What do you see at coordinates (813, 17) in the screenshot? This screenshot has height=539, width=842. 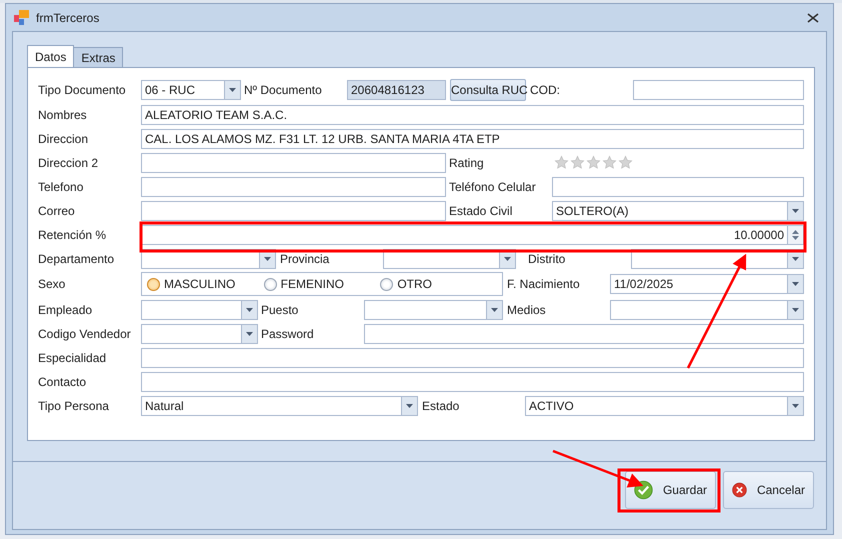 I see `close-icon` at bounding box center [813, 17].